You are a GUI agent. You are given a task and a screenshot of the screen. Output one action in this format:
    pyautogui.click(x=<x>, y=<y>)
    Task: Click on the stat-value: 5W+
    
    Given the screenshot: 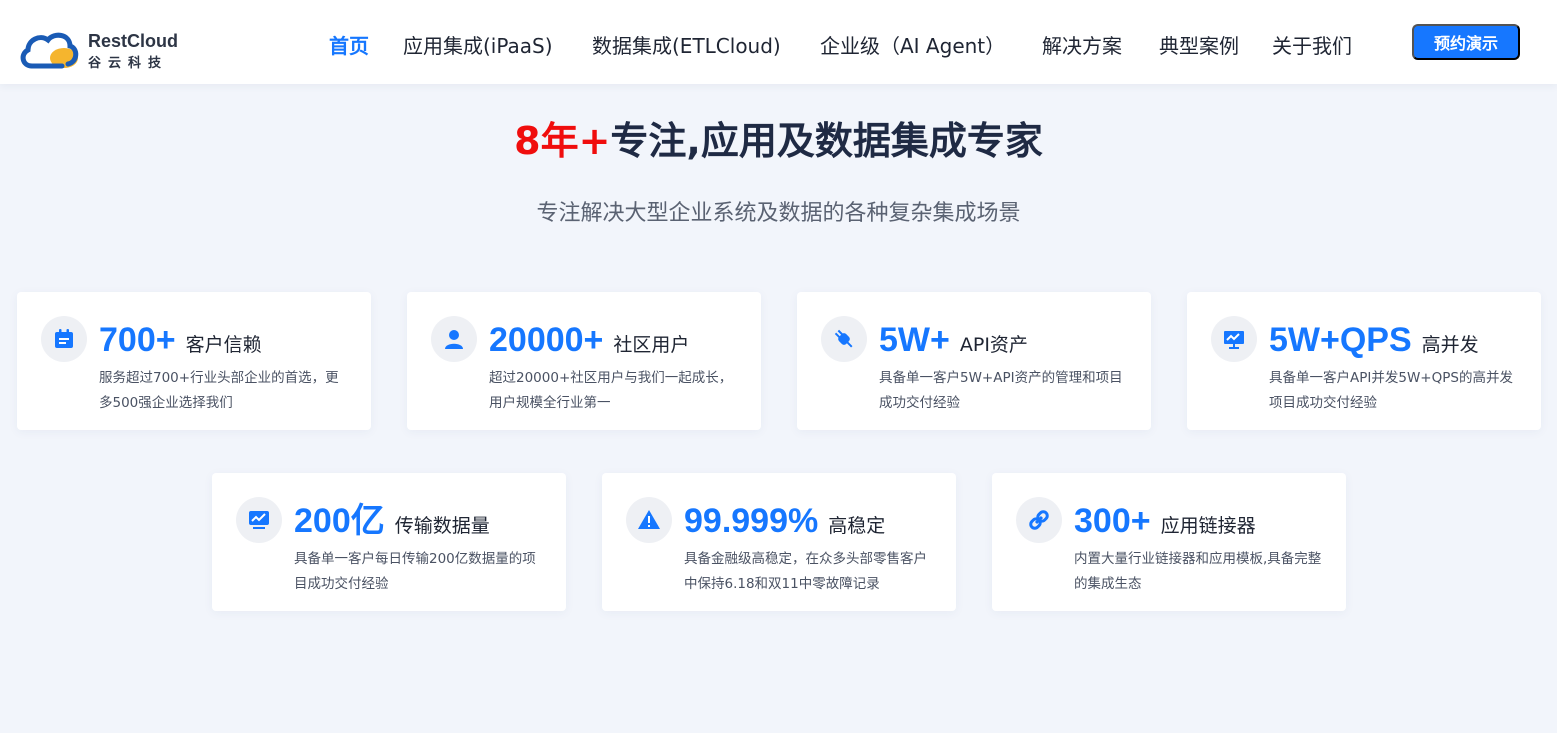 What is the action you would take?
    pyautogui.click(x=914, y=340)
    